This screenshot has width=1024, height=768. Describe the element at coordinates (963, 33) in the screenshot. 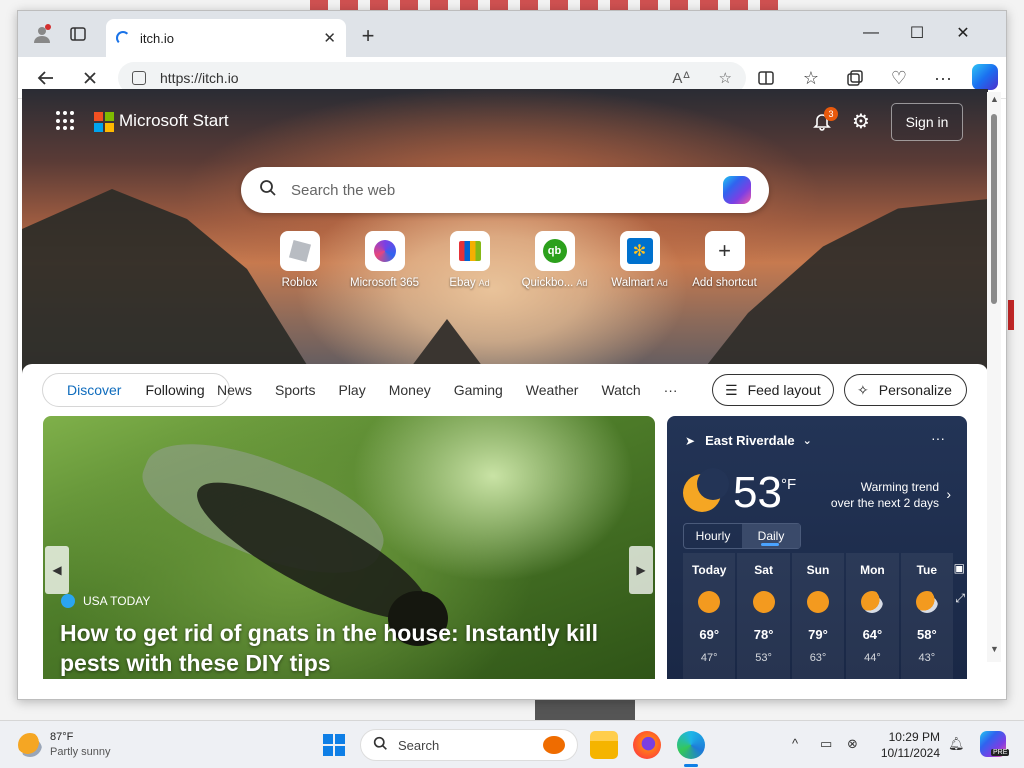

I see `close-window-button: ✕` at that location.